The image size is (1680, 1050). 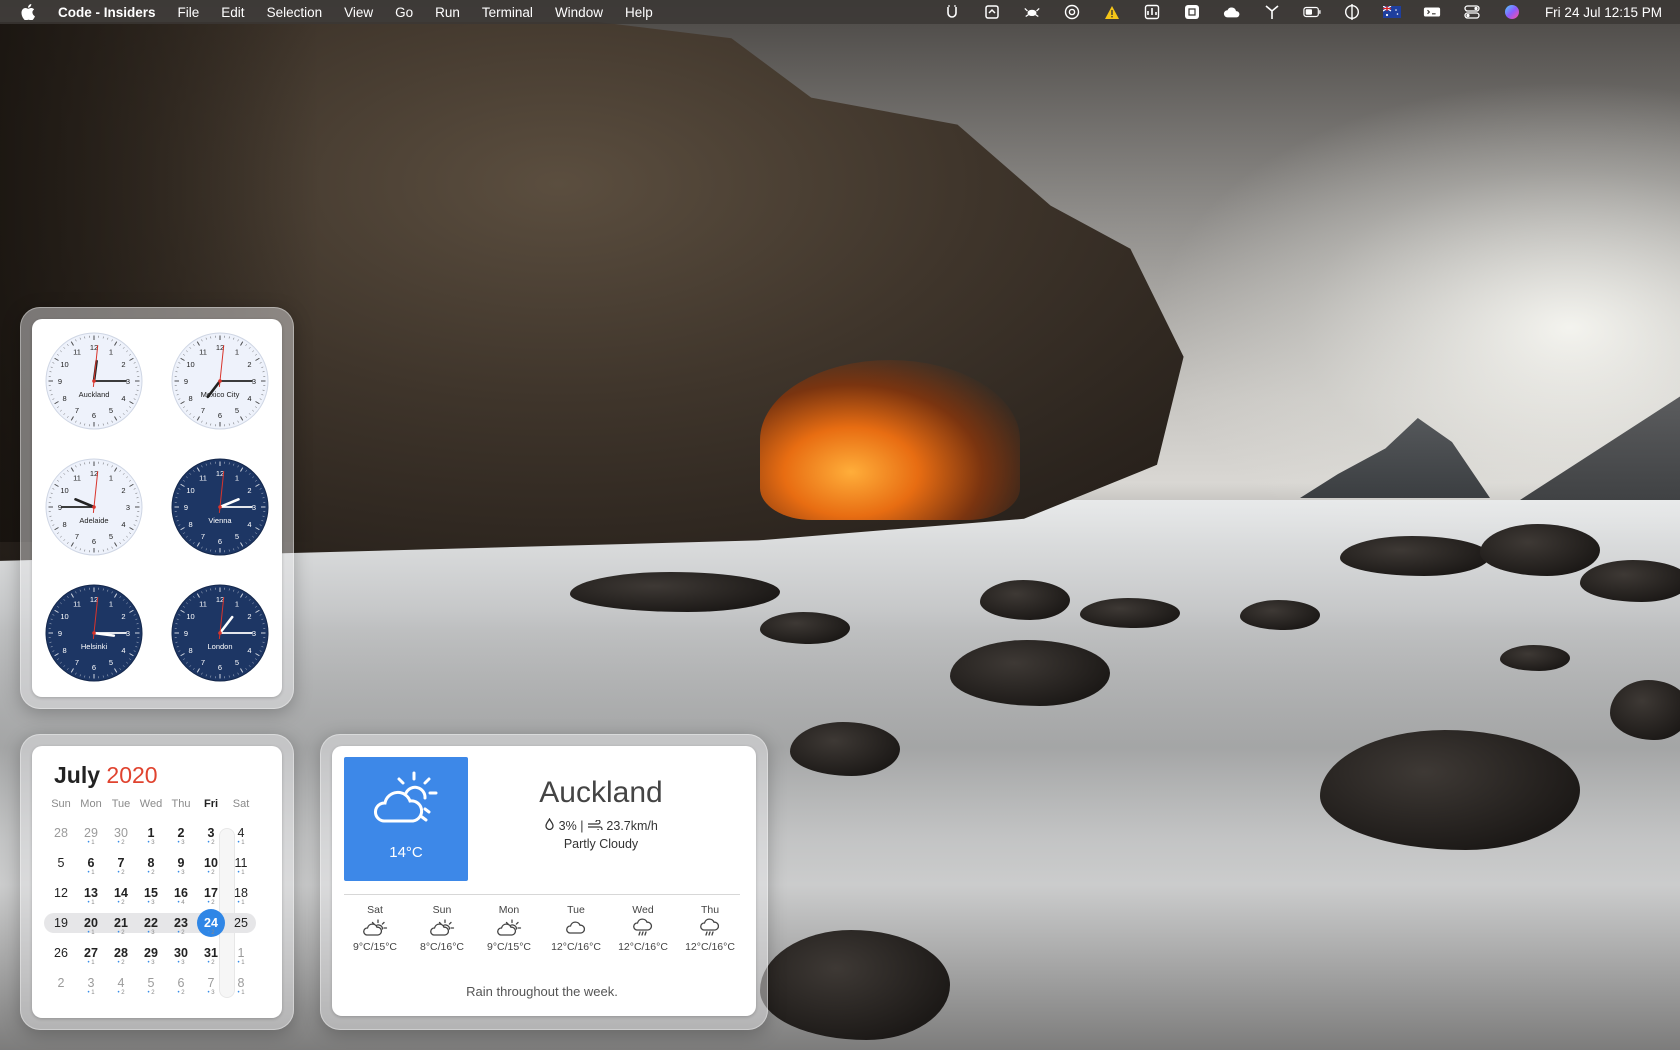 What do you see at coordinates (1432, 12) in the screenshot?
I see `control-box-icon` at bounding box center [1432, 12].